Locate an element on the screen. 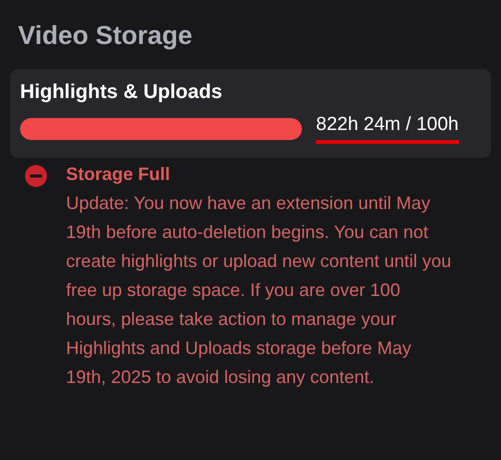 The height and width of the screenshot is (460, 501). storage-label: Highlights & Uploads is located at coordinates (122, 92).